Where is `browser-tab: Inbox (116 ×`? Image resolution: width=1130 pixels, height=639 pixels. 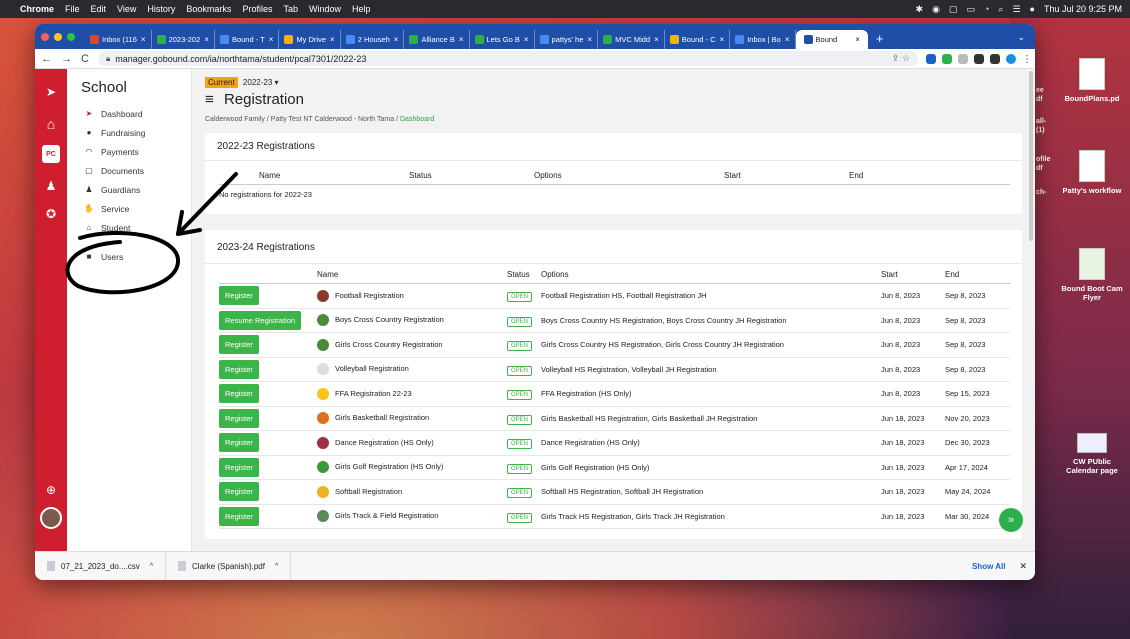
browser-tab: Inbox (116 × is located at coordinates (118, 39).